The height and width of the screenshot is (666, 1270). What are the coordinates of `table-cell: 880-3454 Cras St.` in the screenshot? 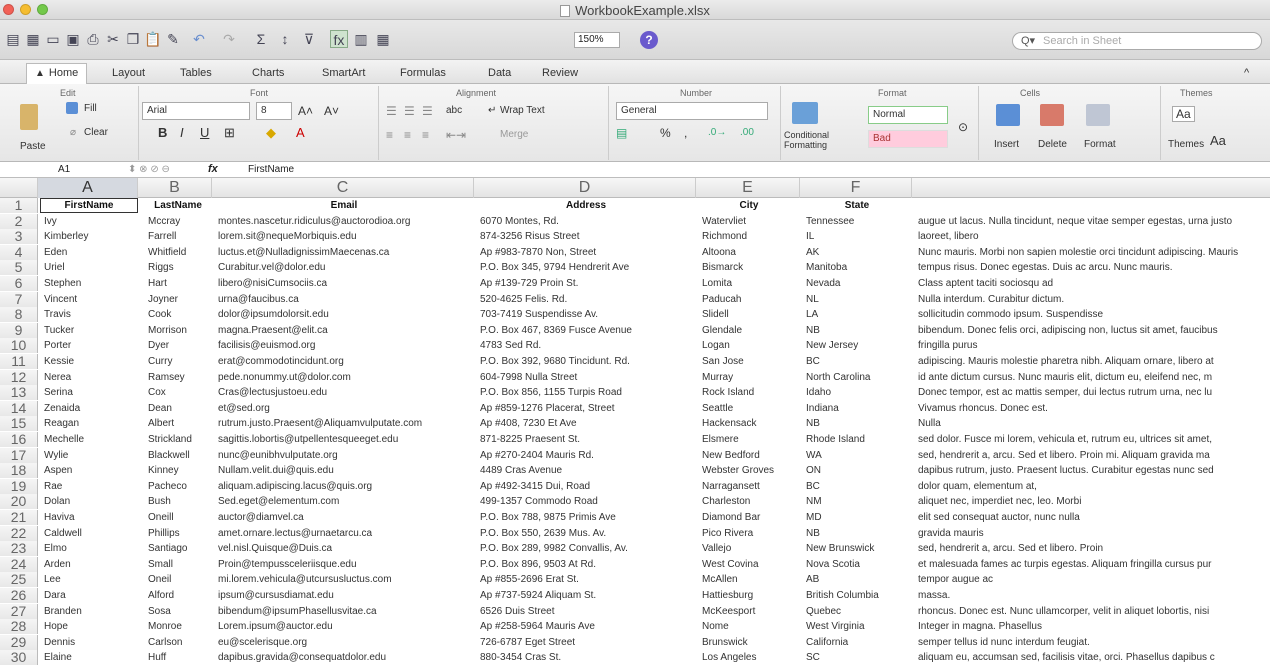 It's located at (588, 657).